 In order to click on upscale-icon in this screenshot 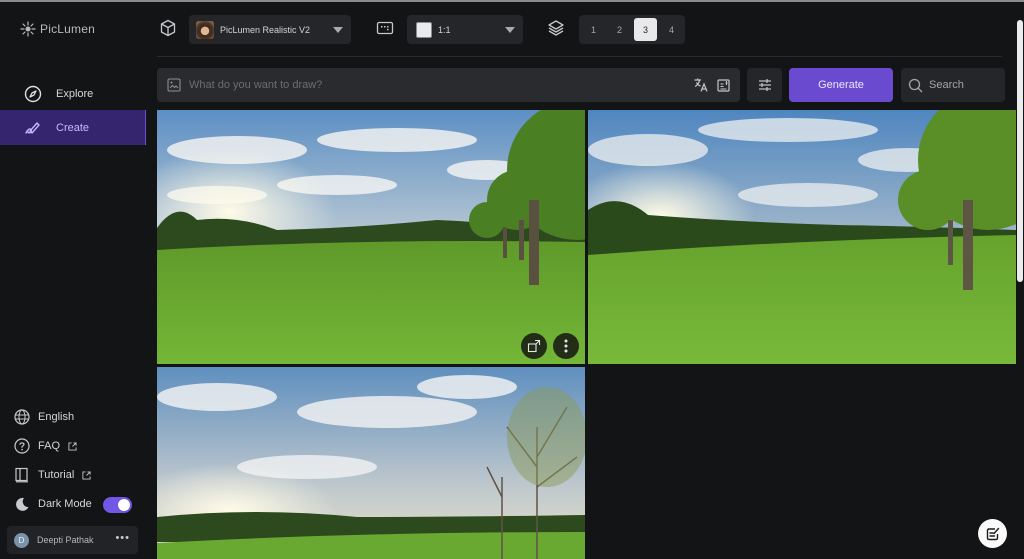, I will do `click(534, 346)`.